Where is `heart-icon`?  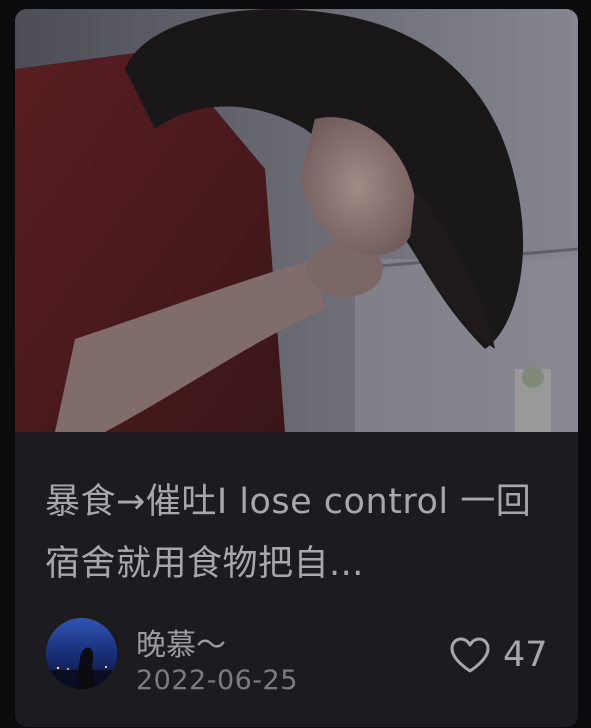 heart-icon is located at coordinates (470, 655).